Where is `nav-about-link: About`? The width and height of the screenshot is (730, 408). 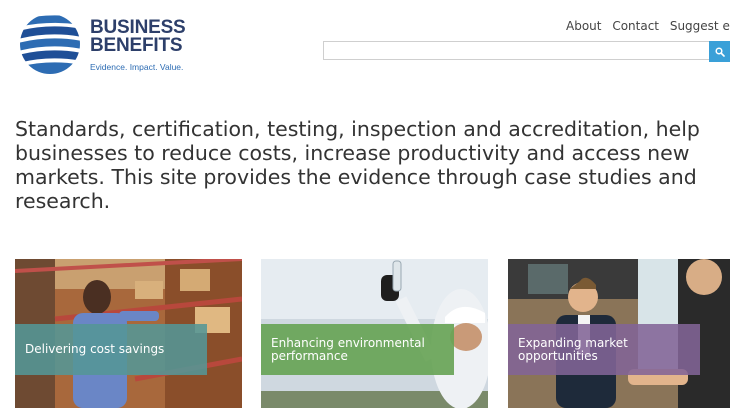
nav-about-link: About is located at coordinates (583, 26).